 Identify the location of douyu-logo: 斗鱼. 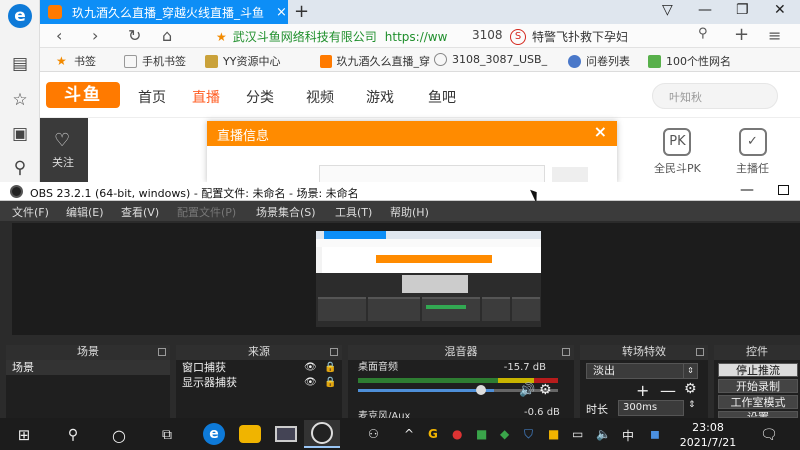
(83, 95).